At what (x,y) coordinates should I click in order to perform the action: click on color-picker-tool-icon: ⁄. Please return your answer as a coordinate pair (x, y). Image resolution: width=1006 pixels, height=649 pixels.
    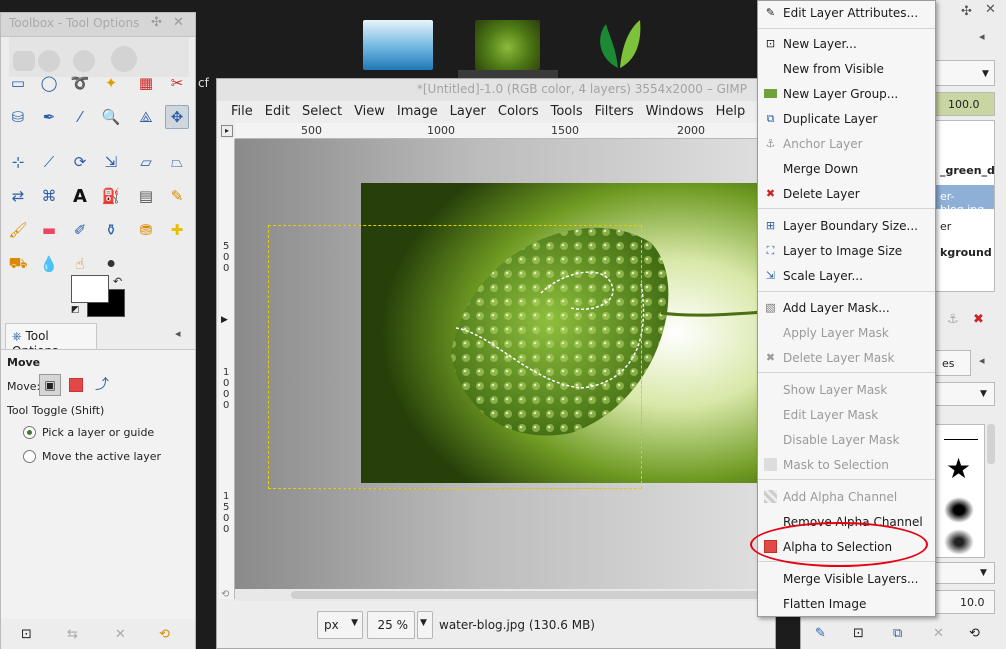
    Looking at the image, I should click on (80, 117).